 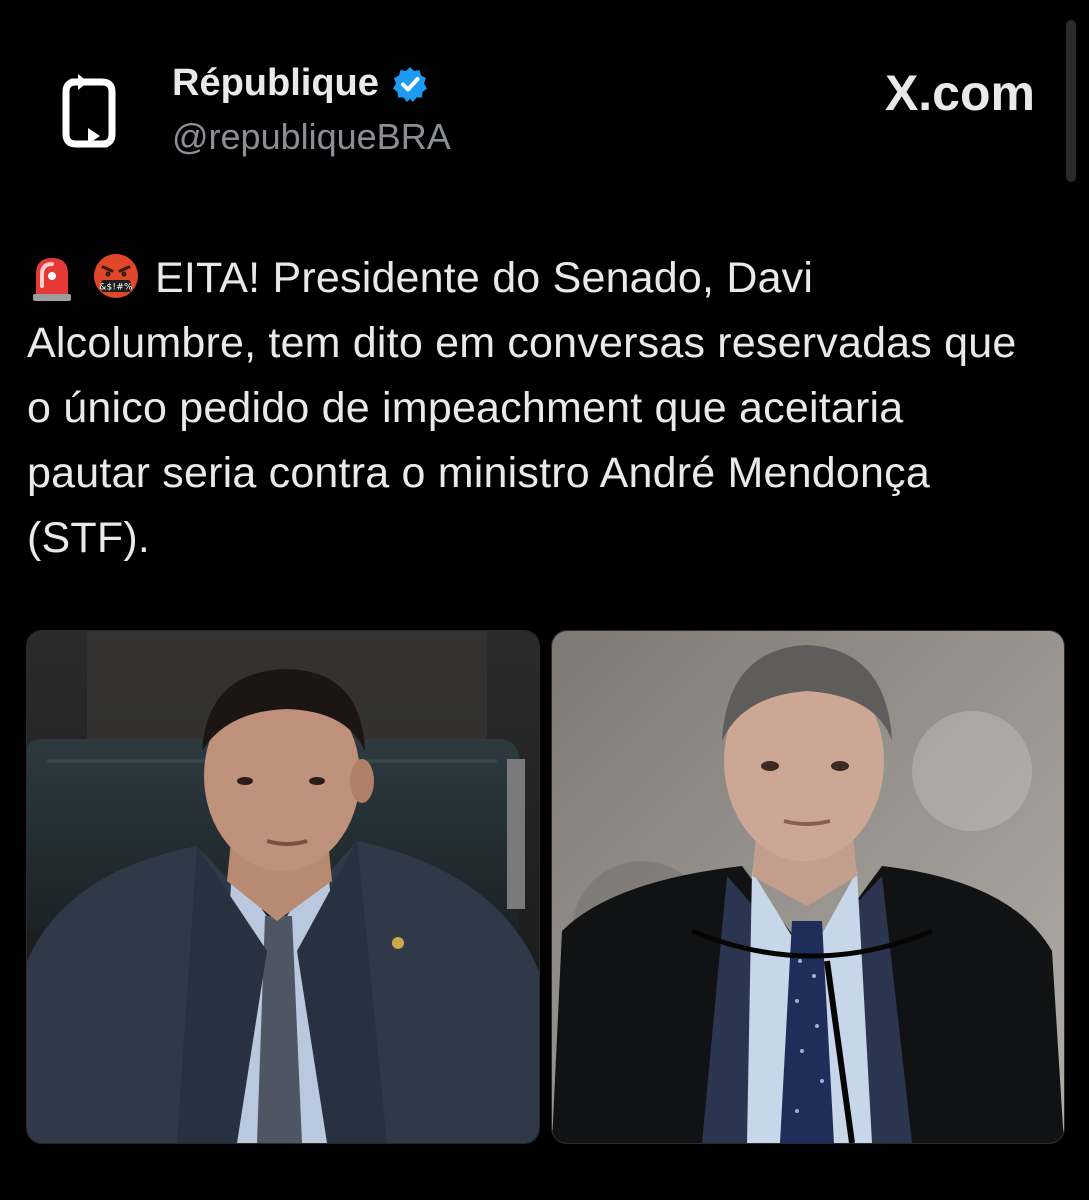 What do you see at coordinates (410, 84) in the screenshot?
I see `verified-badge-icon` at bounding box center [410, 84].